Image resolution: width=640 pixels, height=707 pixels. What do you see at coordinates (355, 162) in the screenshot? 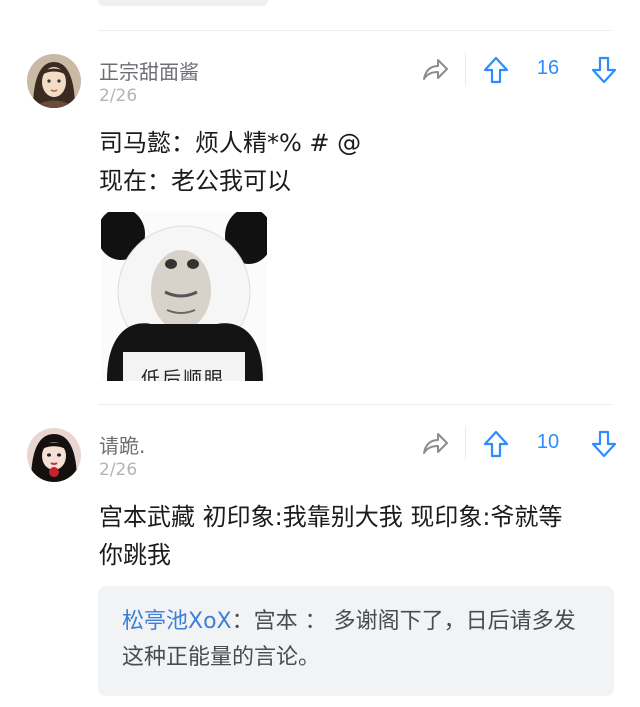
I see `comment-text: 司马懿：烦人精*% # @ 现在：老公我可以` at bounding box center [355, 162].